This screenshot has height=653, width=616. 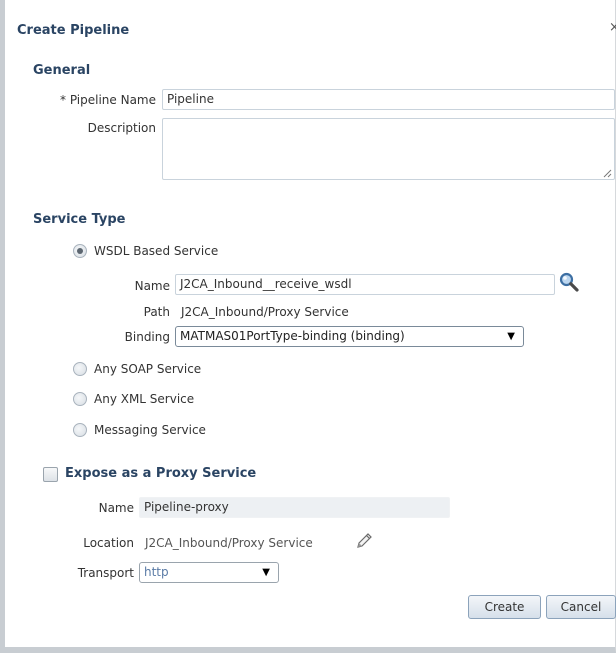 I want to click on service-name-field: J2CA_Inbound__receive_wsdl, so click(x=365, y=284).